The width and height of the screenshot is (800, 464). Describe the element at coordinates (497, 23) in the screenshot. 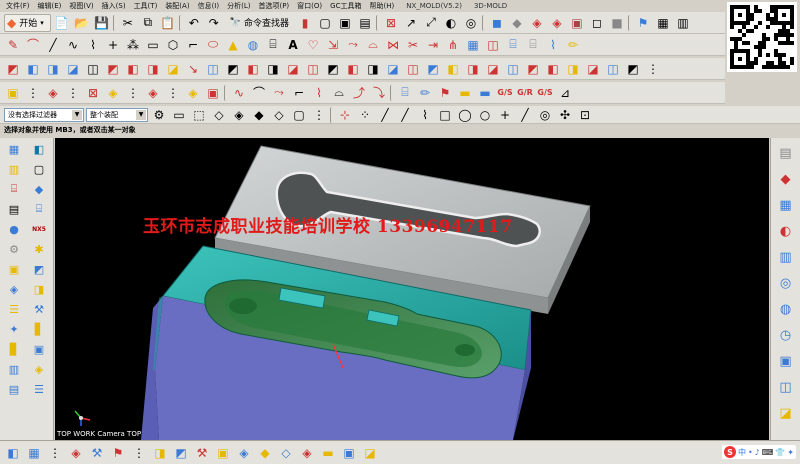

I see `cube-icon: ◼` at that location.